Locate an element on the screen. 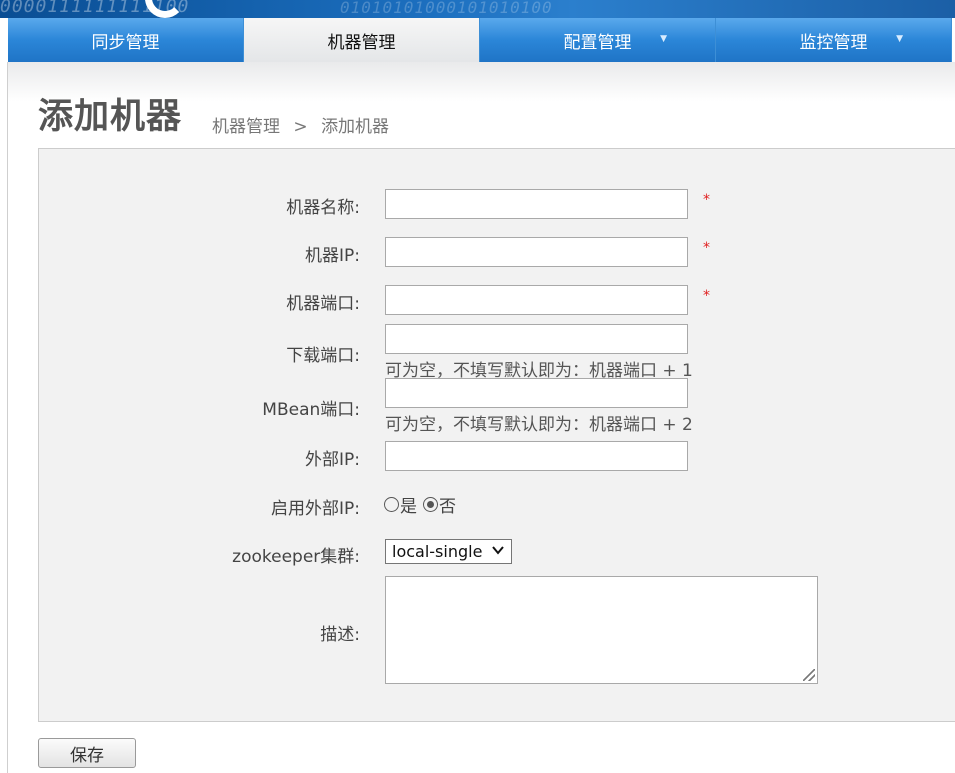  mbean-port-label: MBean端口: is located at coordinates (311, 410).